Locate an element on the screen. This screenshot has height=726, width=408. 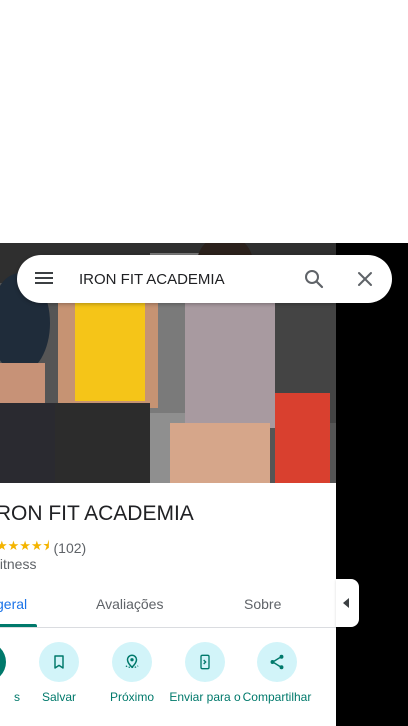
map-area is located at coordinates (372, 484).